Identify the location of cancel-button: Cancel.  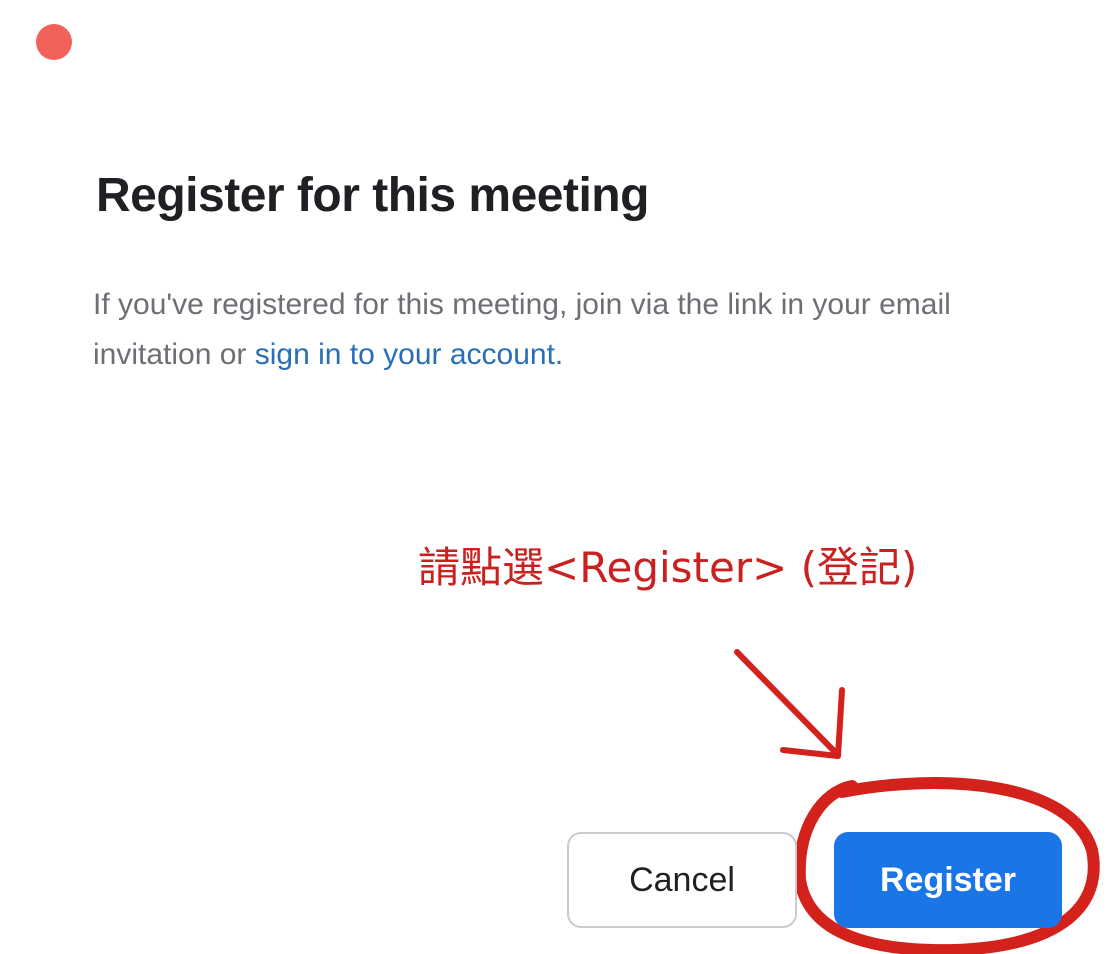
(682, 880).